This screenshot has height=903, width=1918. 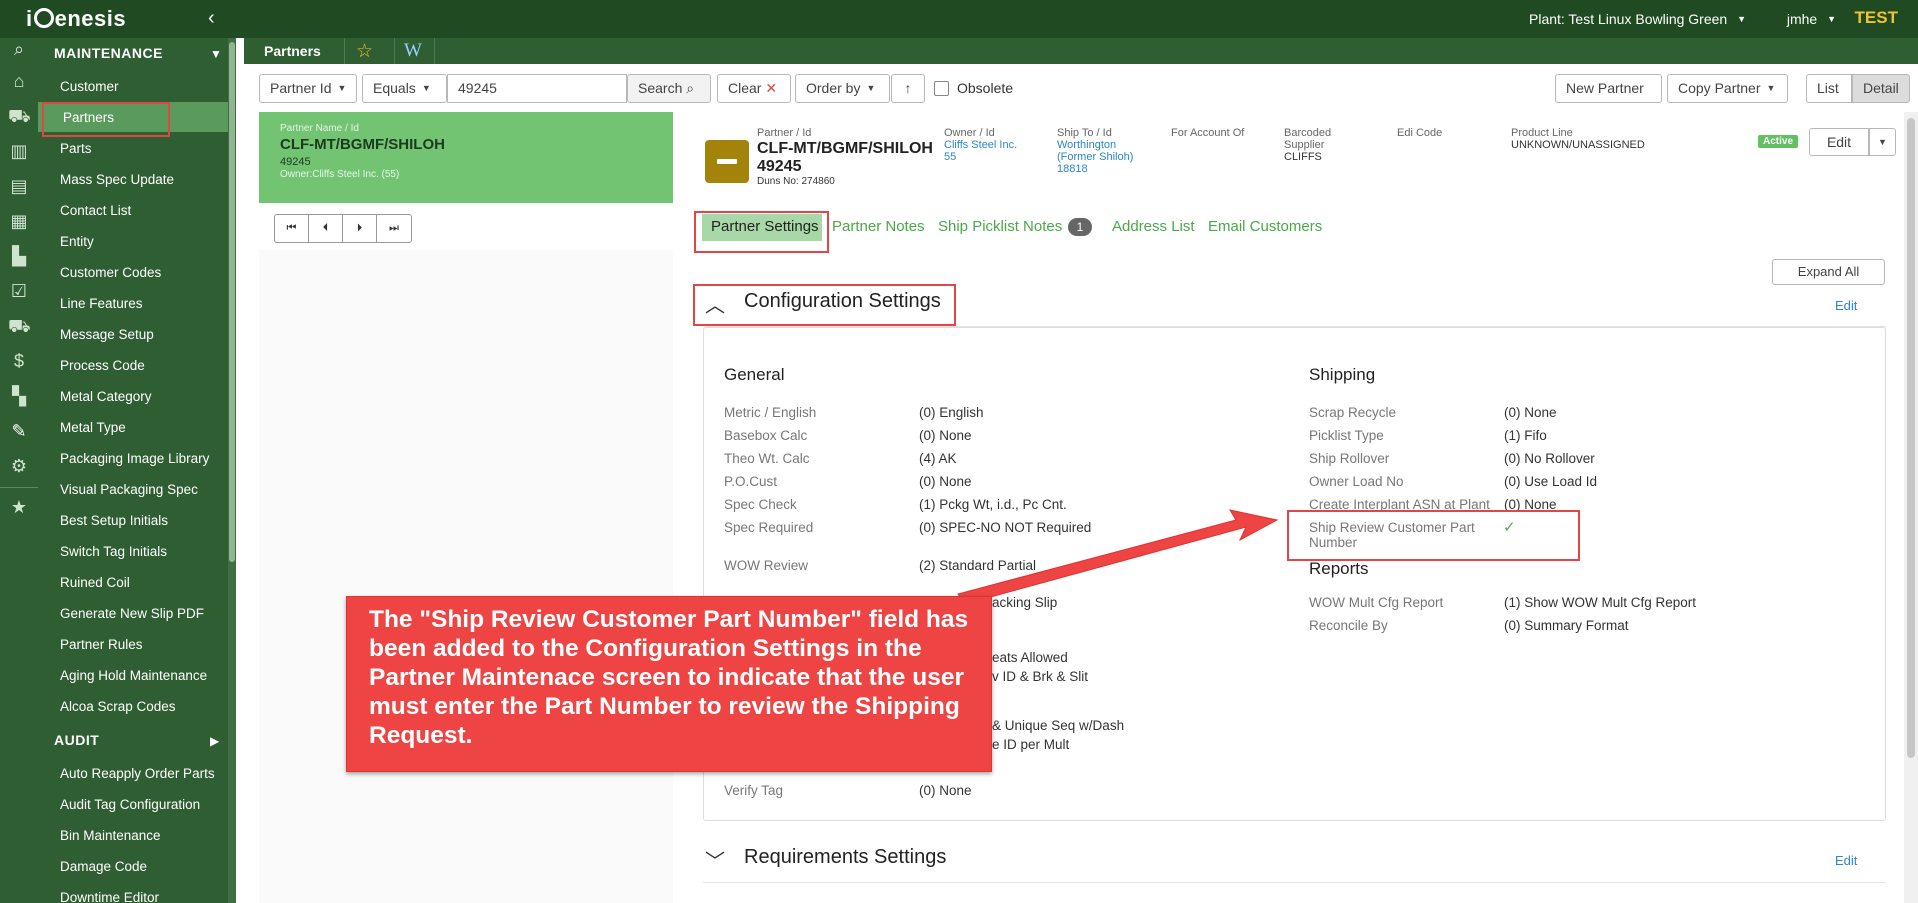 I want to click on ship-to-label: Ship To / Id, so click(x=1084, y=133).